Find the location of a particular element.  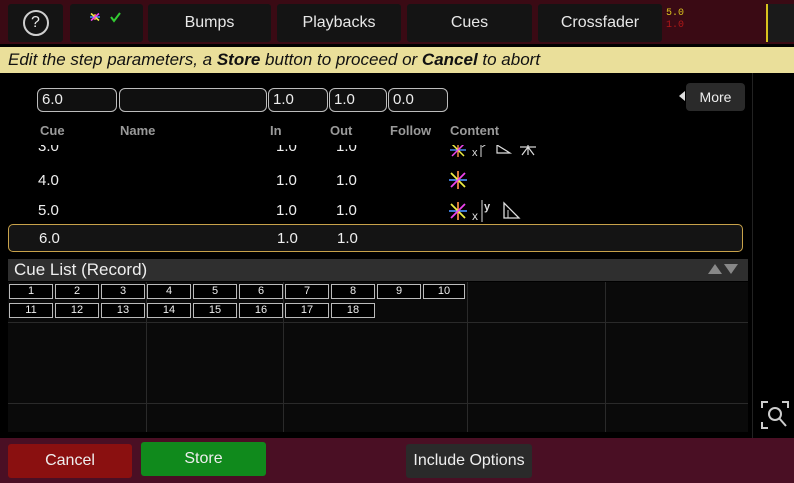

cue-row-selected: 6.0 1.0 1.0 is located at coordinates (375, 238).